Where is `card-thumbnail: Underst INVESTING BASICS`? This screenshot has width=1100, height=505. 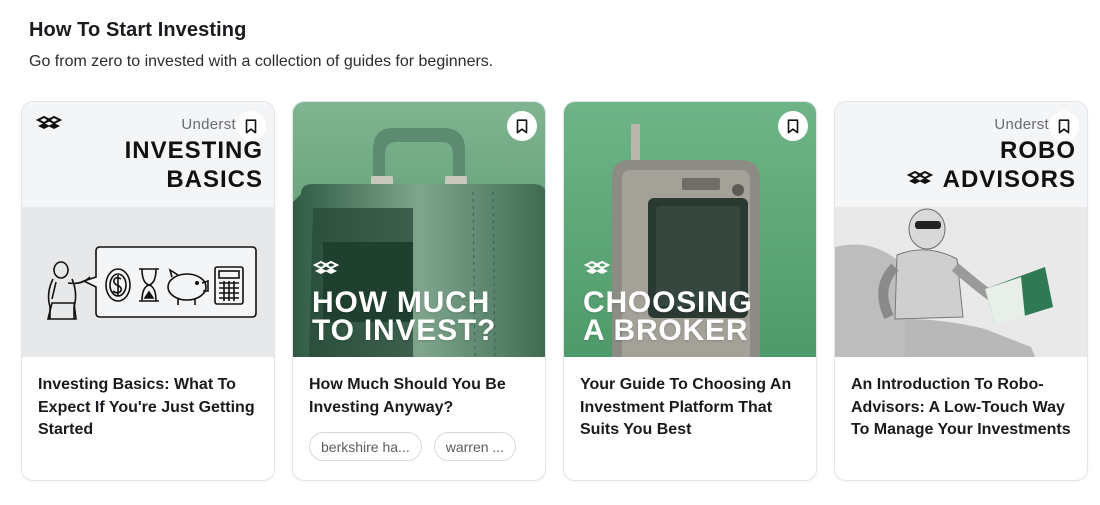
card-thumbnail: Underst INVESTING BASICS is located at coordinates (148, 229).